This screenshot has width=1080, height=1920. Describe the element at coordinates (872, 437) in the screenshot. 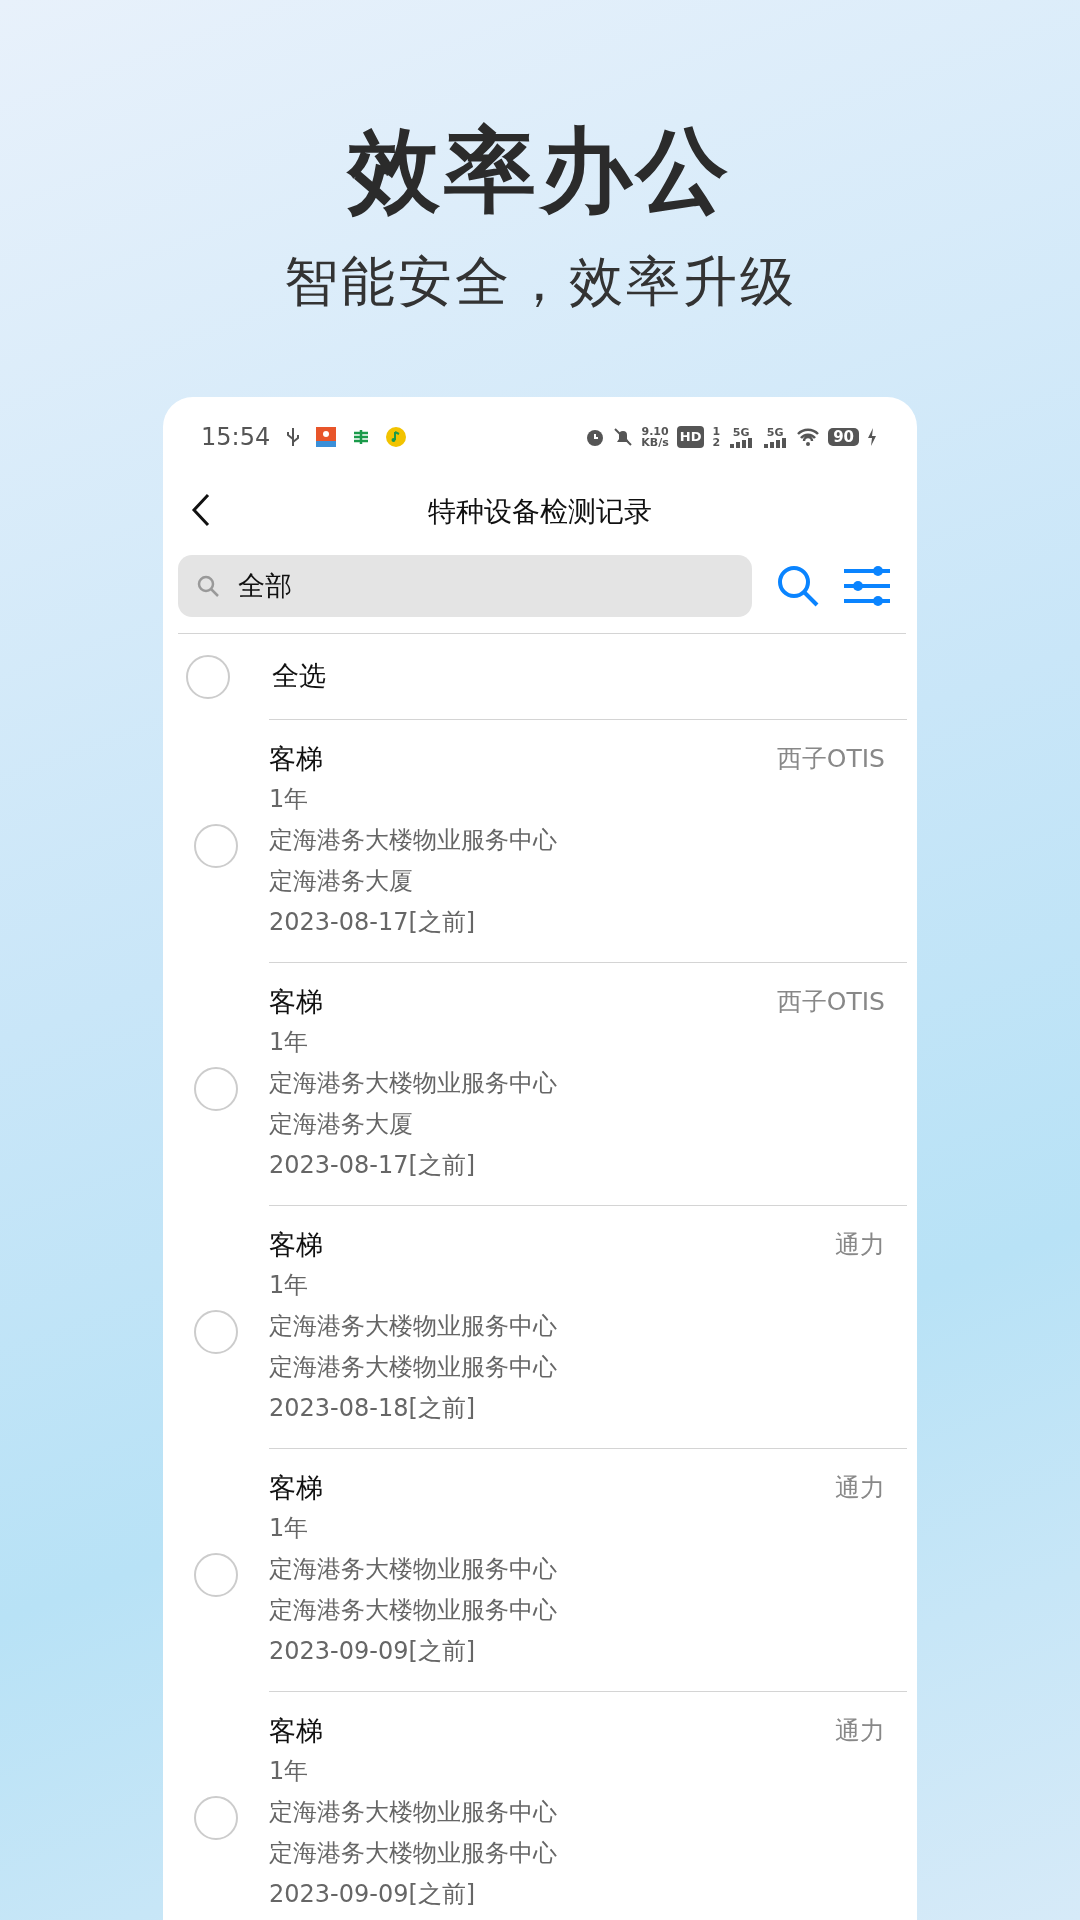

I see `charging-icon` at that location.